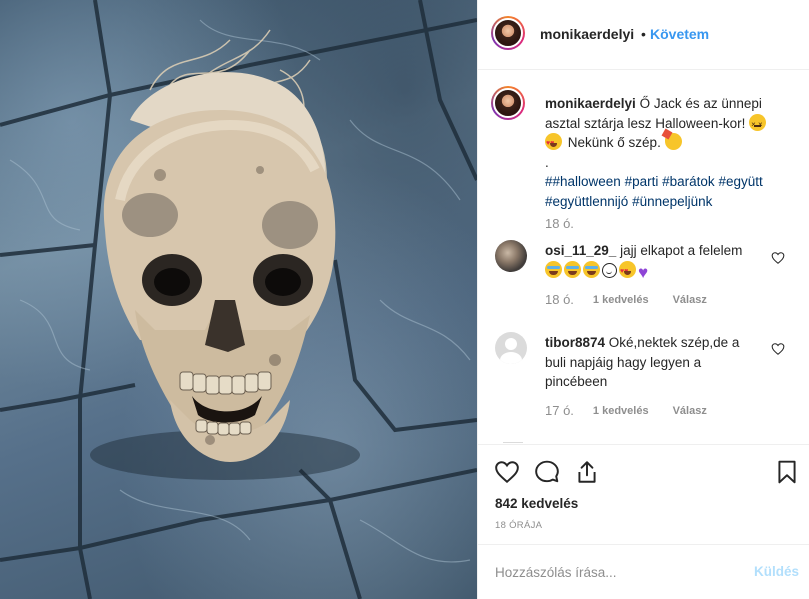 Image resolution: width=809 pixels, height=599 pixels. Describe the element at coordinates (587, 34) in the screenshot. I see `author-username: monikaerdelyi` at that location.